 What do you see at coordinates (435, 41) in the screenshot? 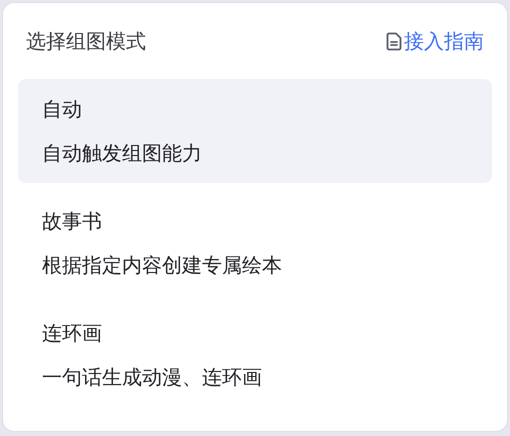
I see `guide-link: 接入指南` at bounding box center [435, 41].